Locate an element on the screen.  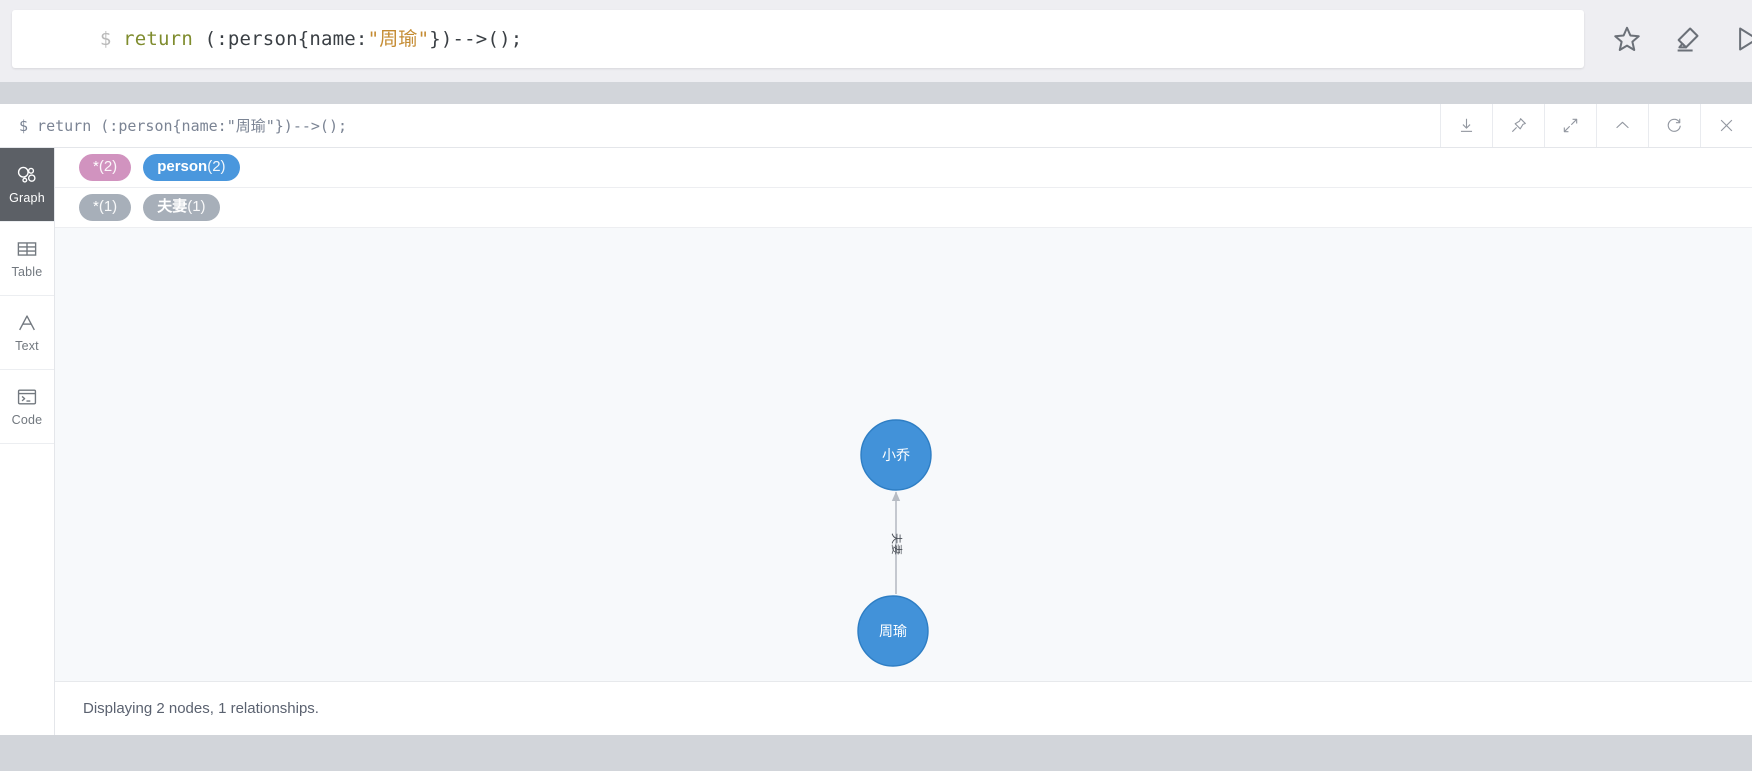
download-icon is located at coordinates (1466, 125).